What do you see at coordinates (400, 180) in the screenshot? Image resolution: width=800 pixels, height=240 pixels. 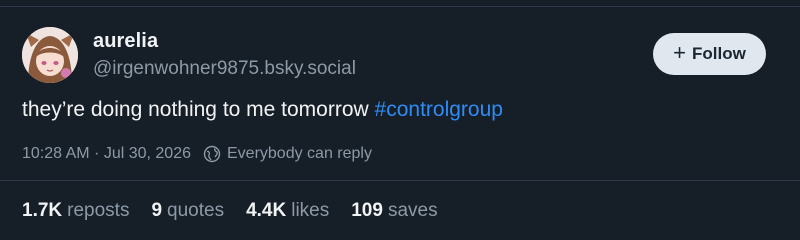 I see `stats-divider` at bounding box center [400, 180].